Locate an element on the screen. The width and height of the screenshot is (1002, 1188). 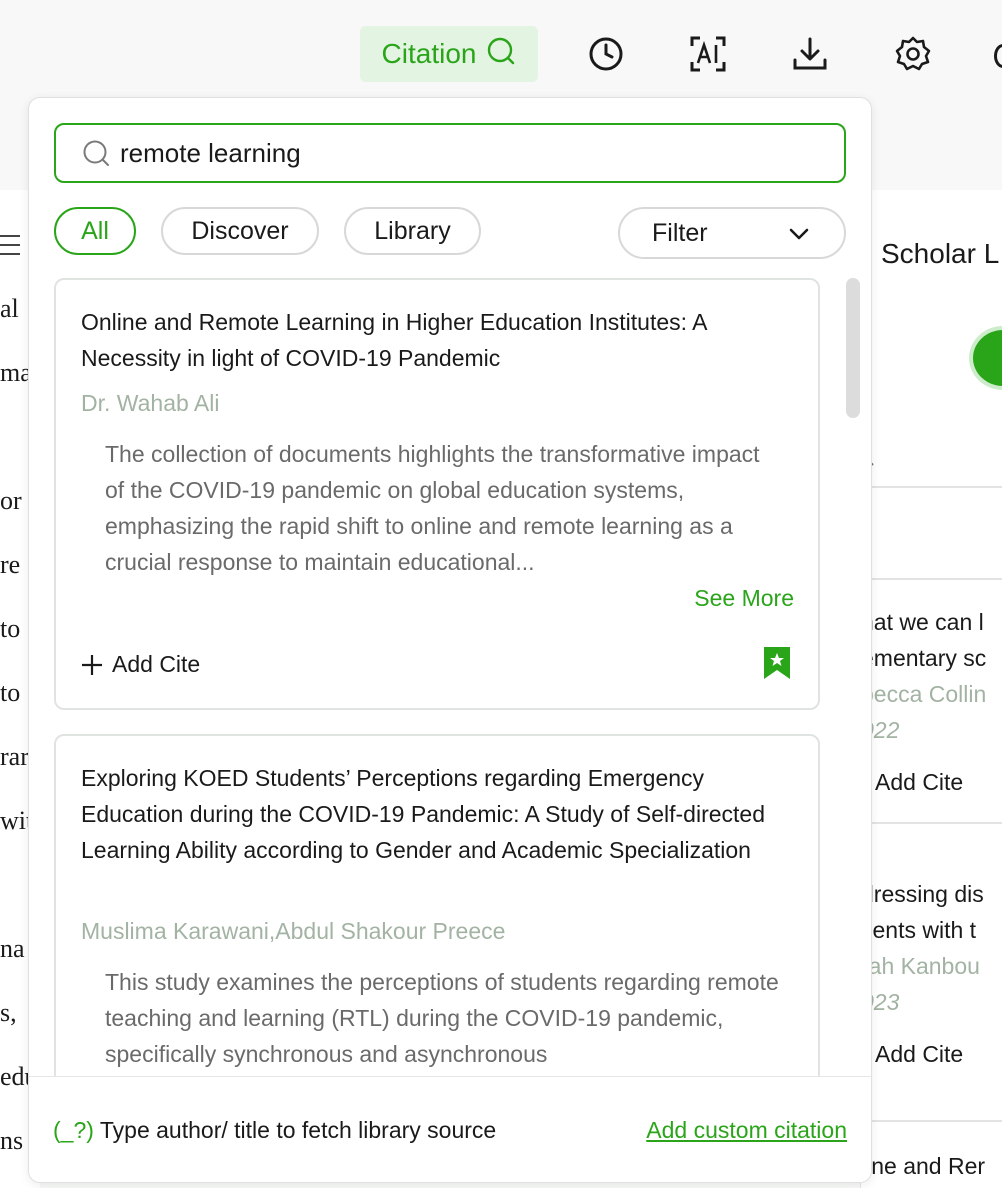
more-icon is located at coordinates (998, 56).